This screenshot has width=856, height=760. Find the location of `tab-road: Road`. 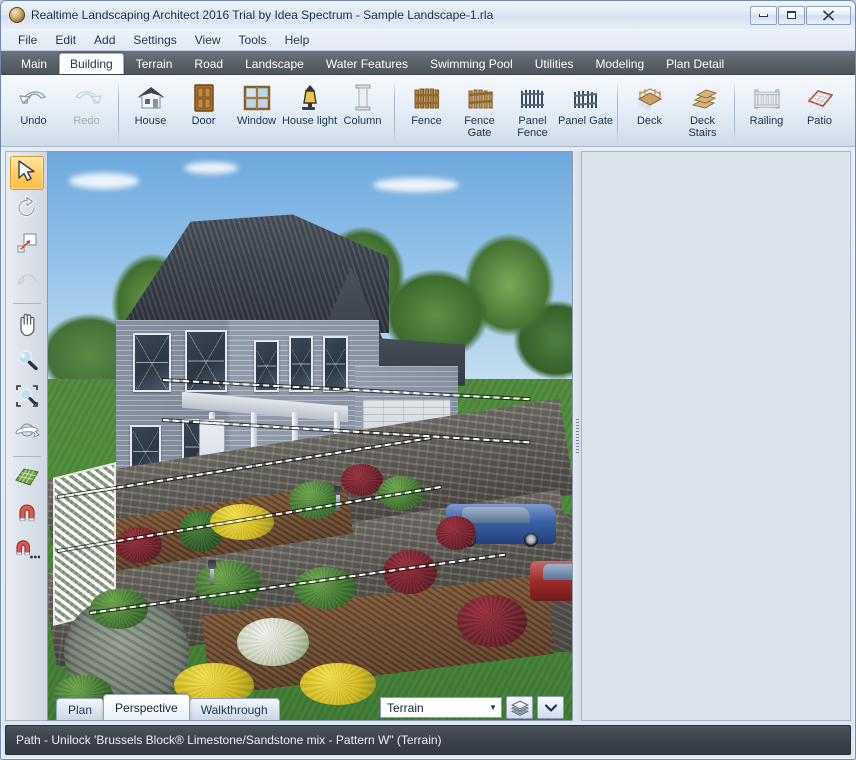

tab-road: Road is located at coordinates (208, 63).